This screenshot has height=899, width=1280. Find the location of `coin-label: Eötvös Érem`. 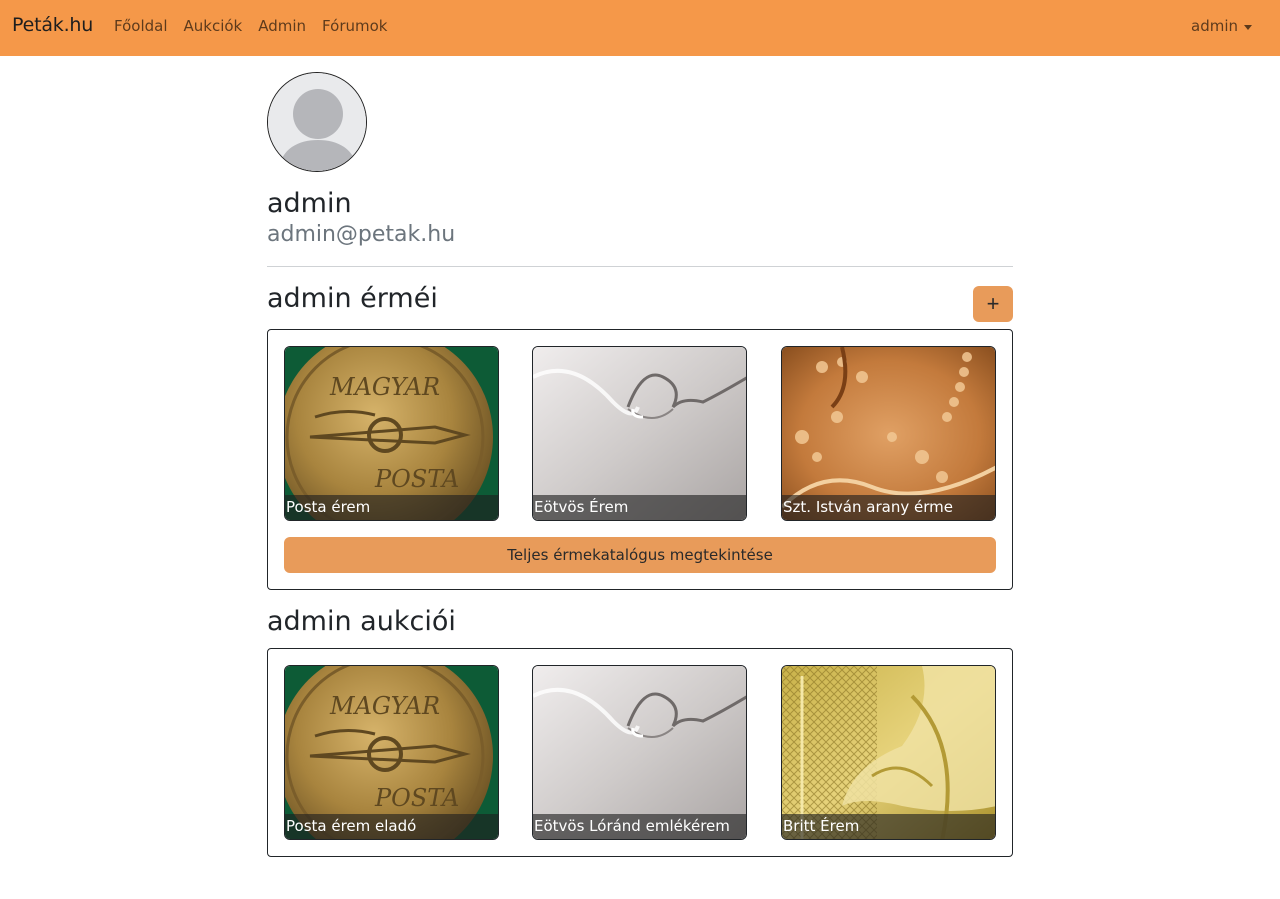

coin-label: Eötvös Érem is located at coordinates (639, 507).